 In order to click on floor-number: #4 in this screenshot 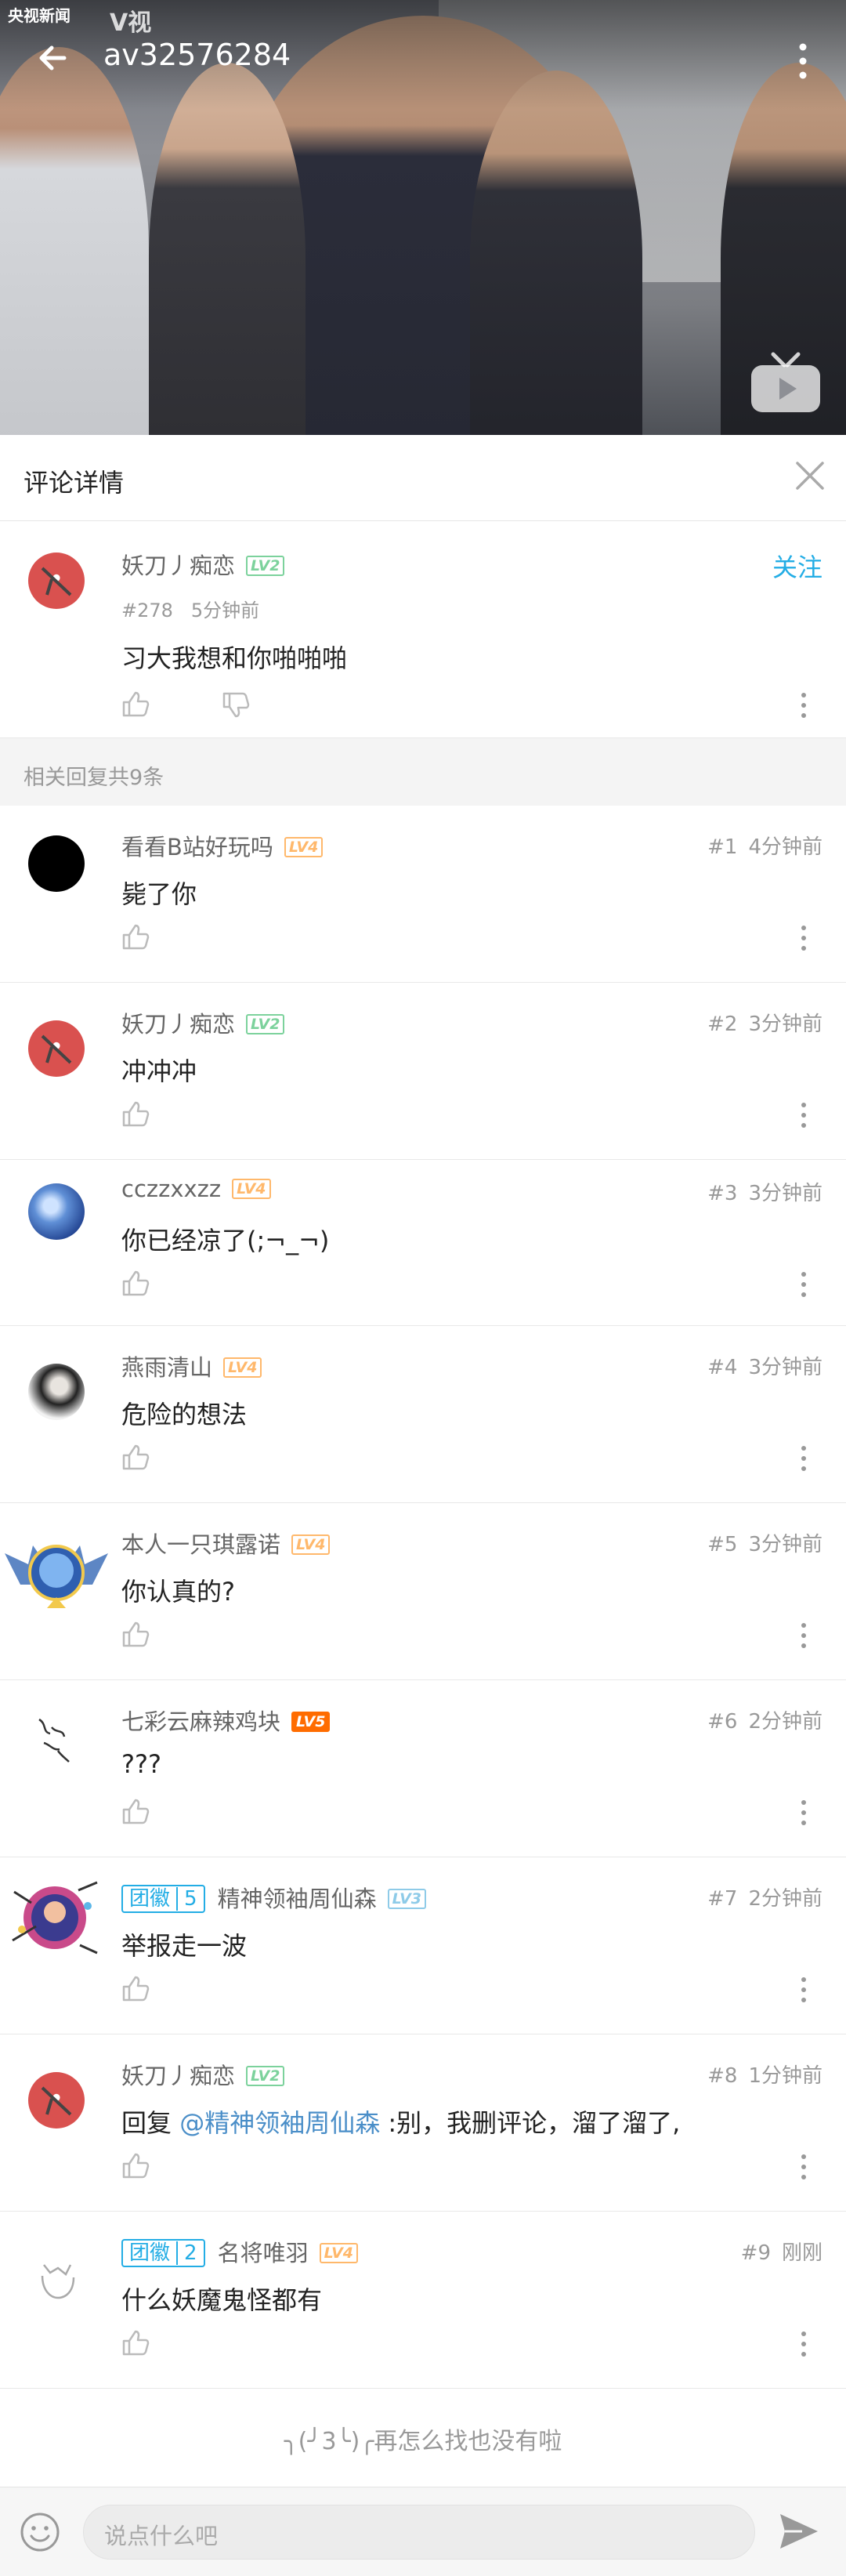, I will do `click(722, 1367)`.